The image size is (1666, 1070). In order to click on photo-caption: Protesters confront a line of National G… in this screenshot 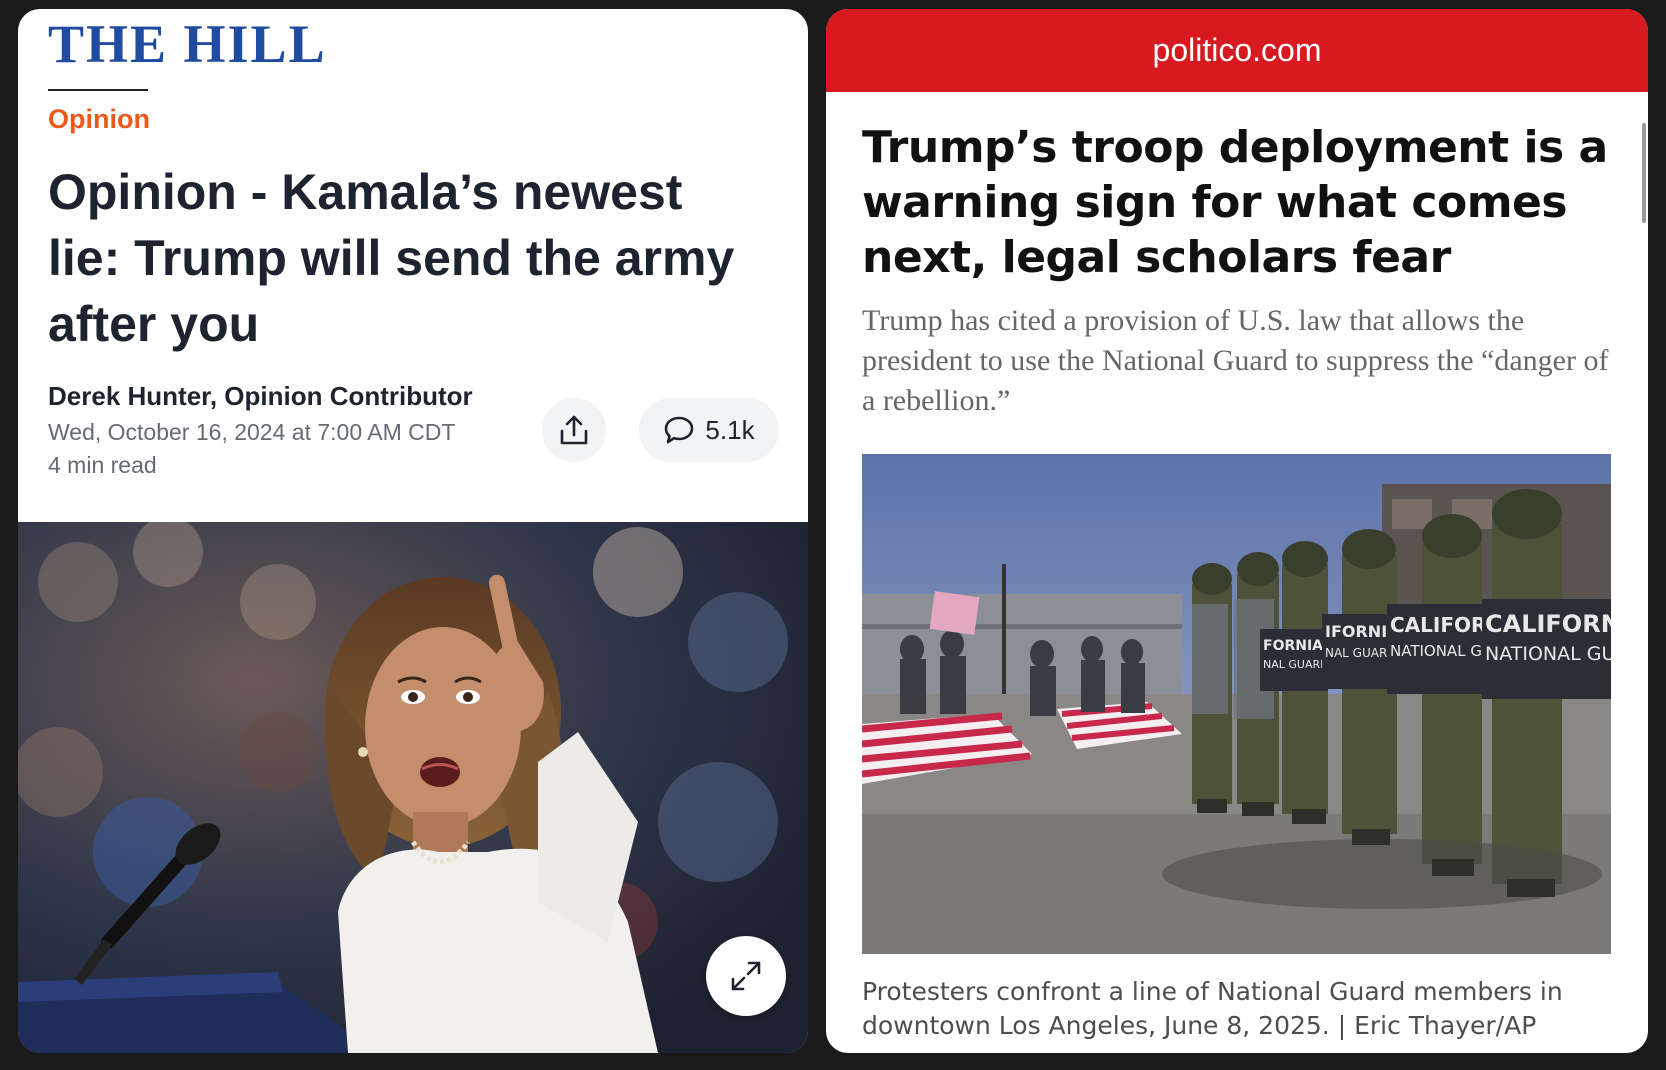, I will do `click(1212, 1008)`.